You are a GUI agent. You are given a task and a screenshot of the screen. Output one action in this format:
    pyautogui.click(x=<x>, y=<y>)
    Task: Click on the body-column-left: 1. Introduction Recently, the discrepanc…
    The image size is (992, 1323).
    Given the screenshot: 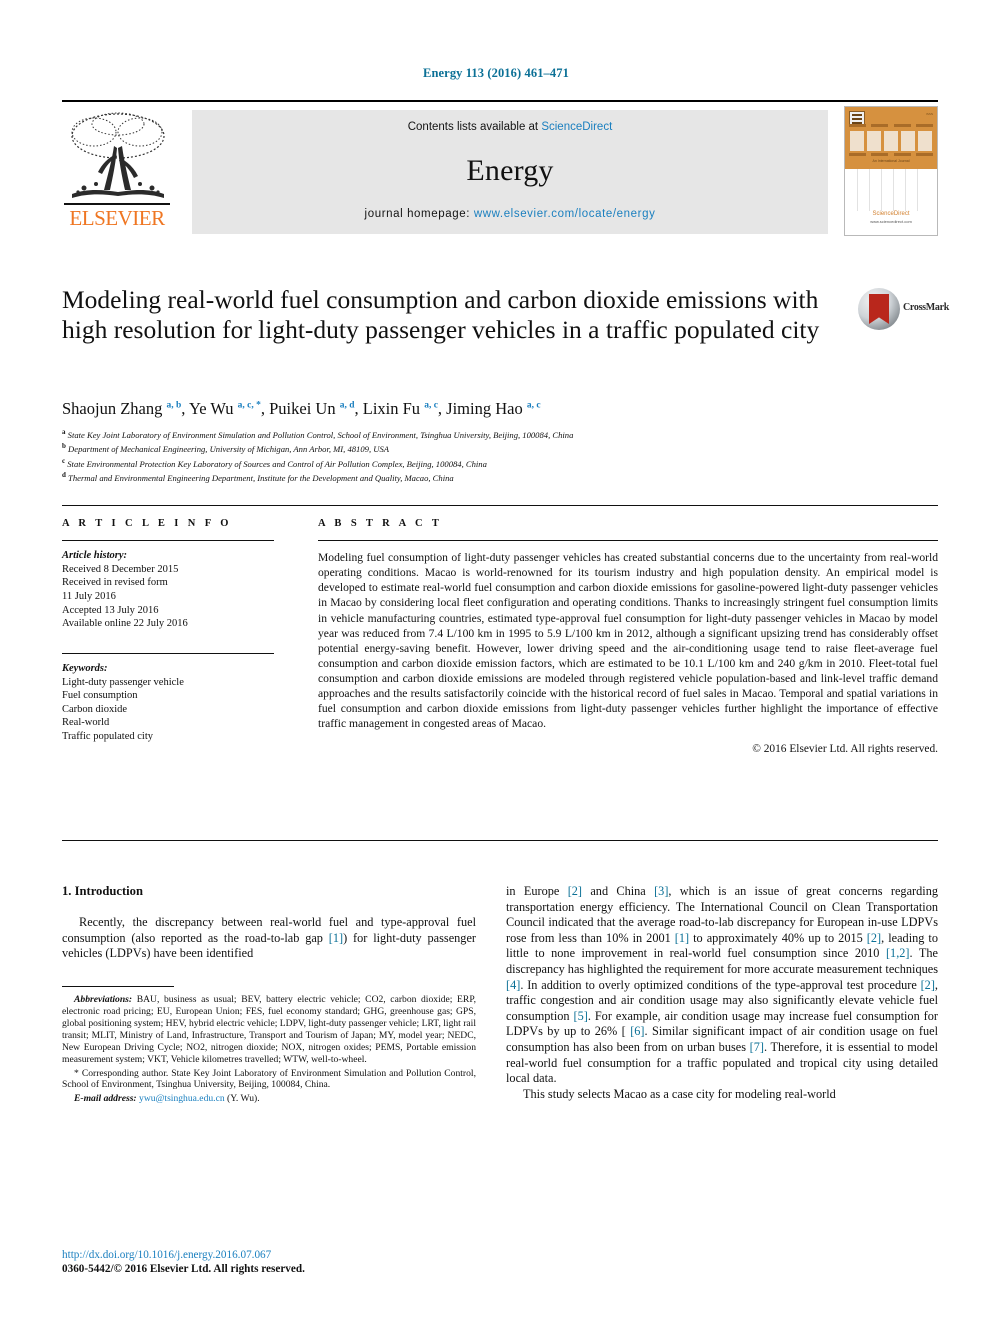 What is the action you would take?
    pyautogui.click(x=269, y=994)
    